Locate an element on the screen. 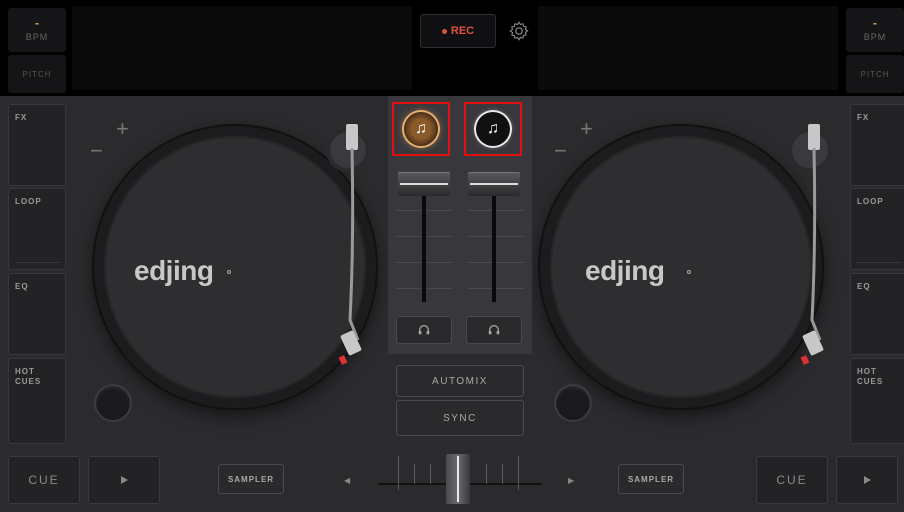  right-fx-label: FX is located at coordinates (863, 117).